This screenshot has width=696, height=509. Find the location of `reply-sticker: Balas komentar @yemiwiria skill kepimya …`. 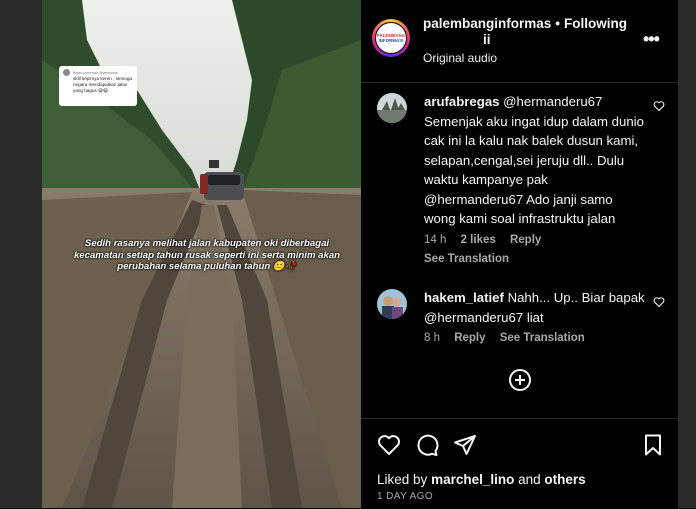

reply-sticker: Balas komentar @yemiwiria skill kepimya … is located at coordinates (98, 86).